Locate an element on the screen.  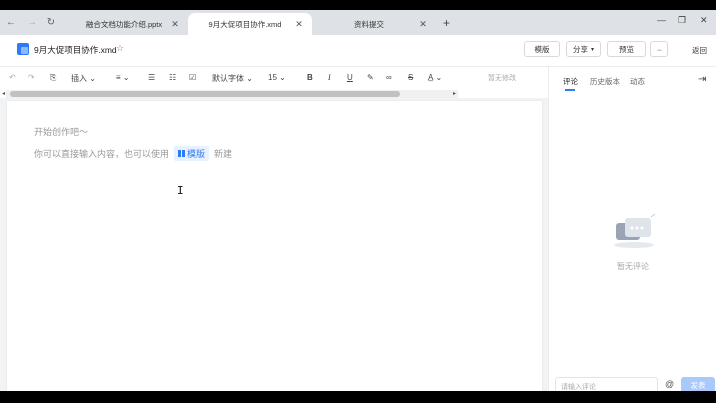
font-family-label: 默认字体 is located at coordinates (228, 78).